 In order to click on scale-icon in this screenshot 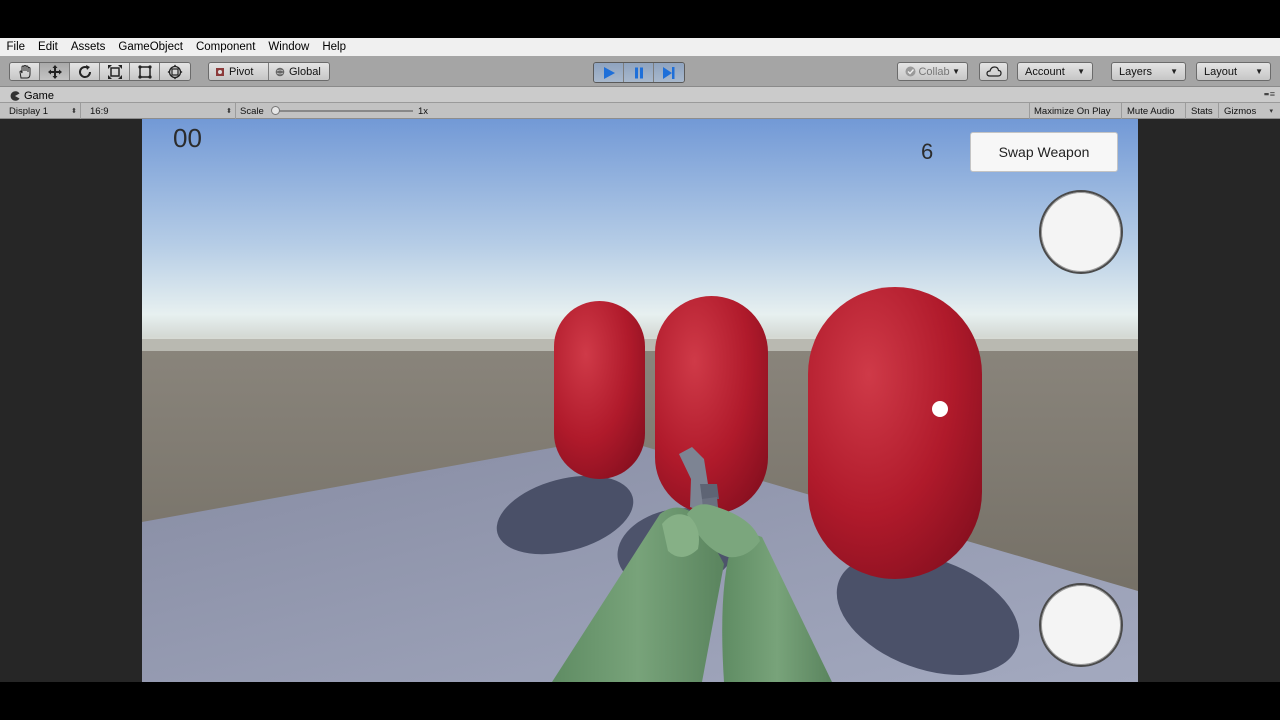, I will do `click(114, 71)`.